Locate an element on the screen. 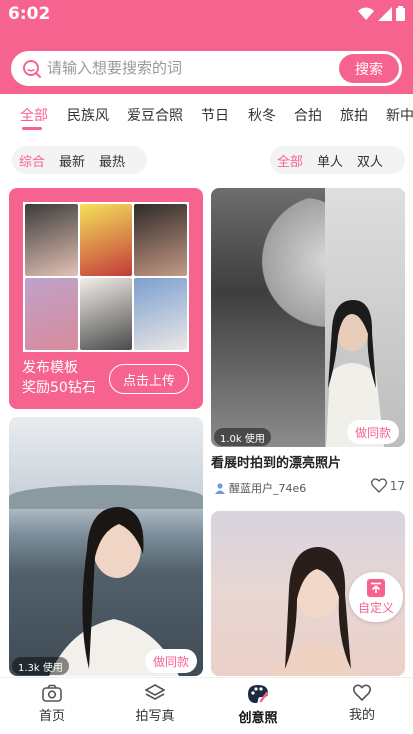  filter-comprehensive: 综合 is located at coordinates (32, 160).